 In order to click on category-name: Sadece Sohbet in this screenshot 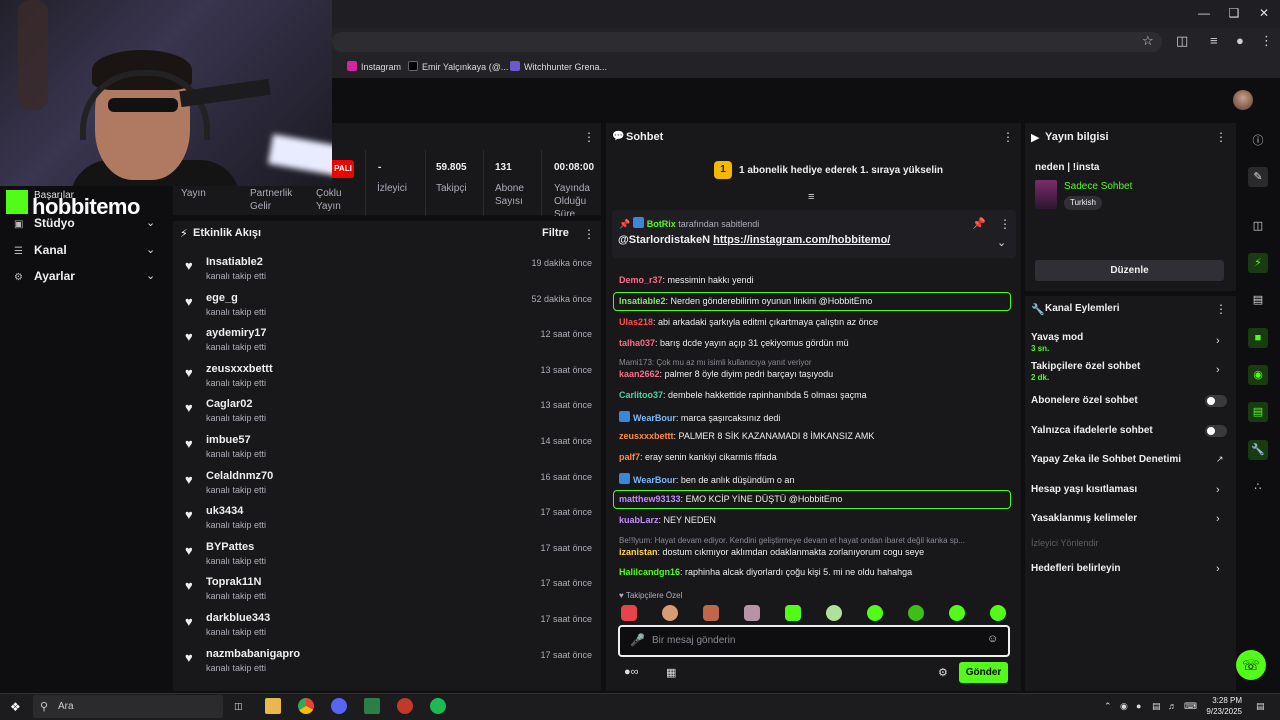, I will do `click(1098, 186)`.